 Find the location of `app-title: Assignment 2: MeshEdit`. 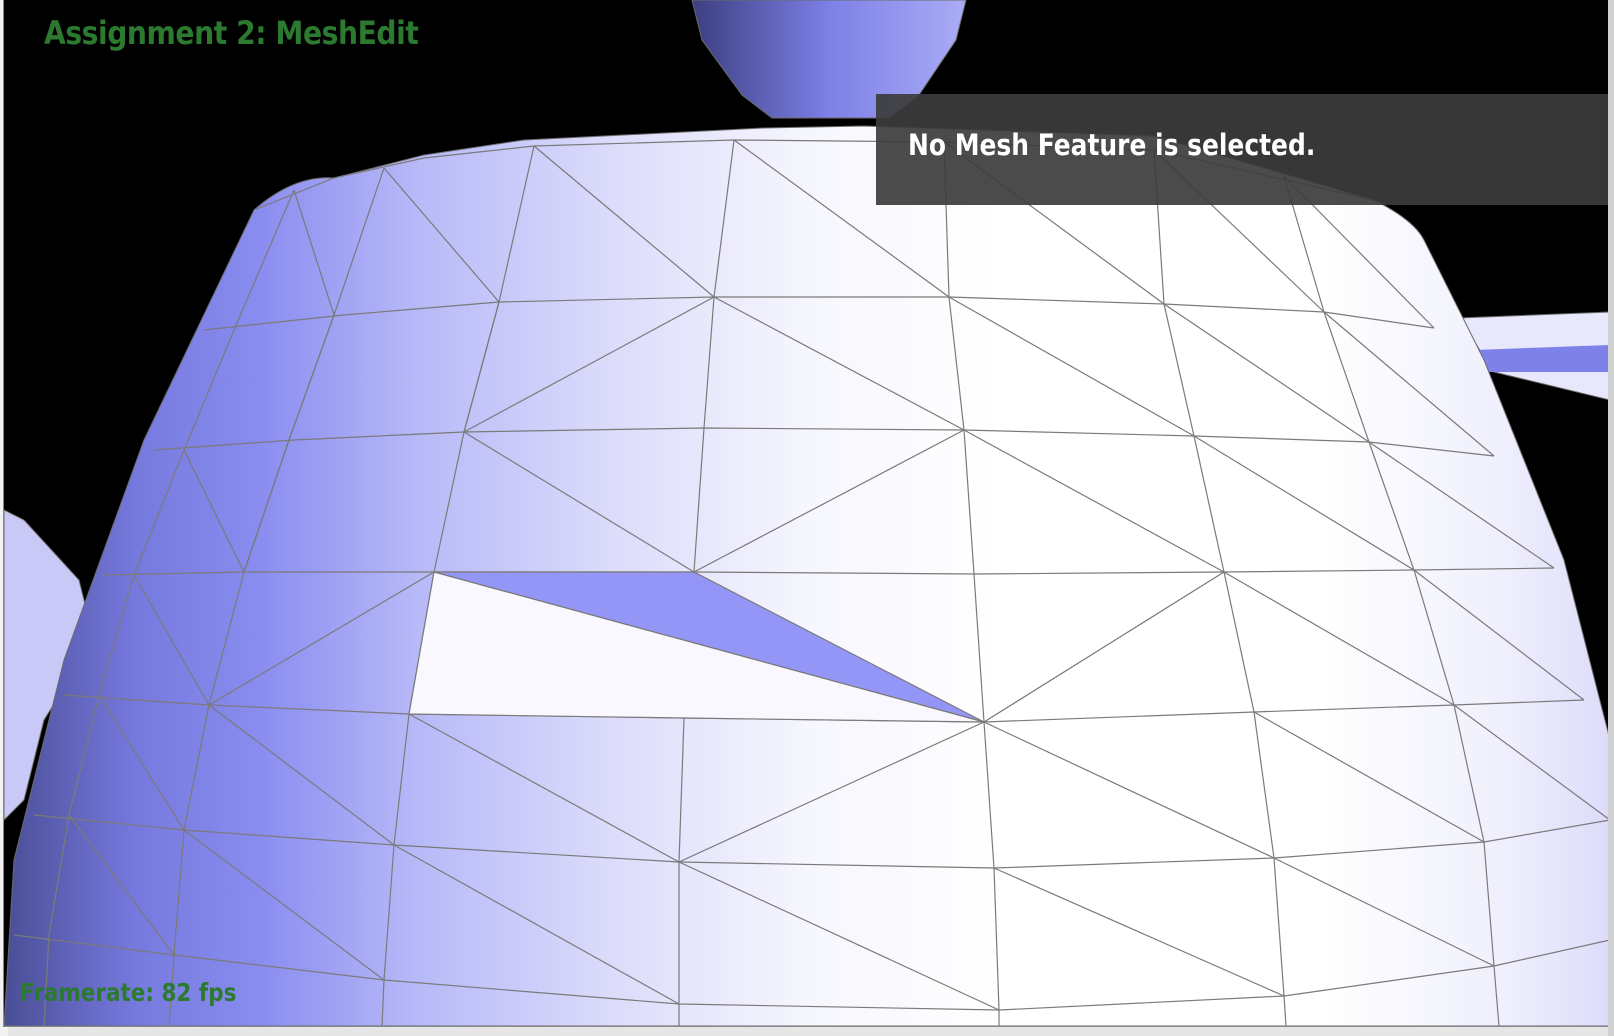

app-title: Assignment 2: MeshEdit is located at coordinates (231, 33).